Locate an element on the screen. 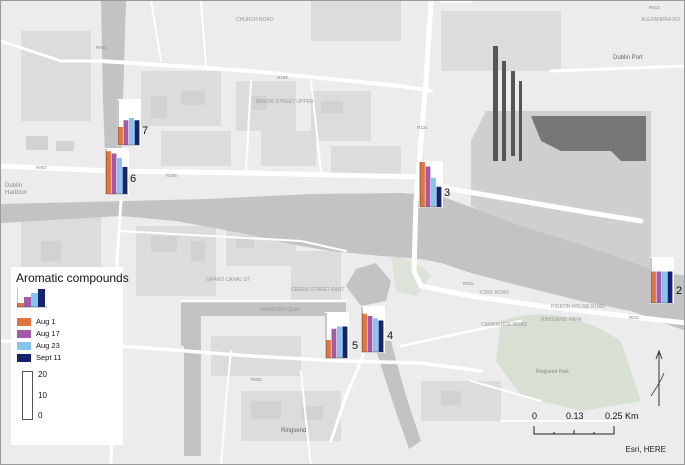 This screenshot has width=685, height=465. map-attribution: Esri, HERE is located at coordinates (645, 449).